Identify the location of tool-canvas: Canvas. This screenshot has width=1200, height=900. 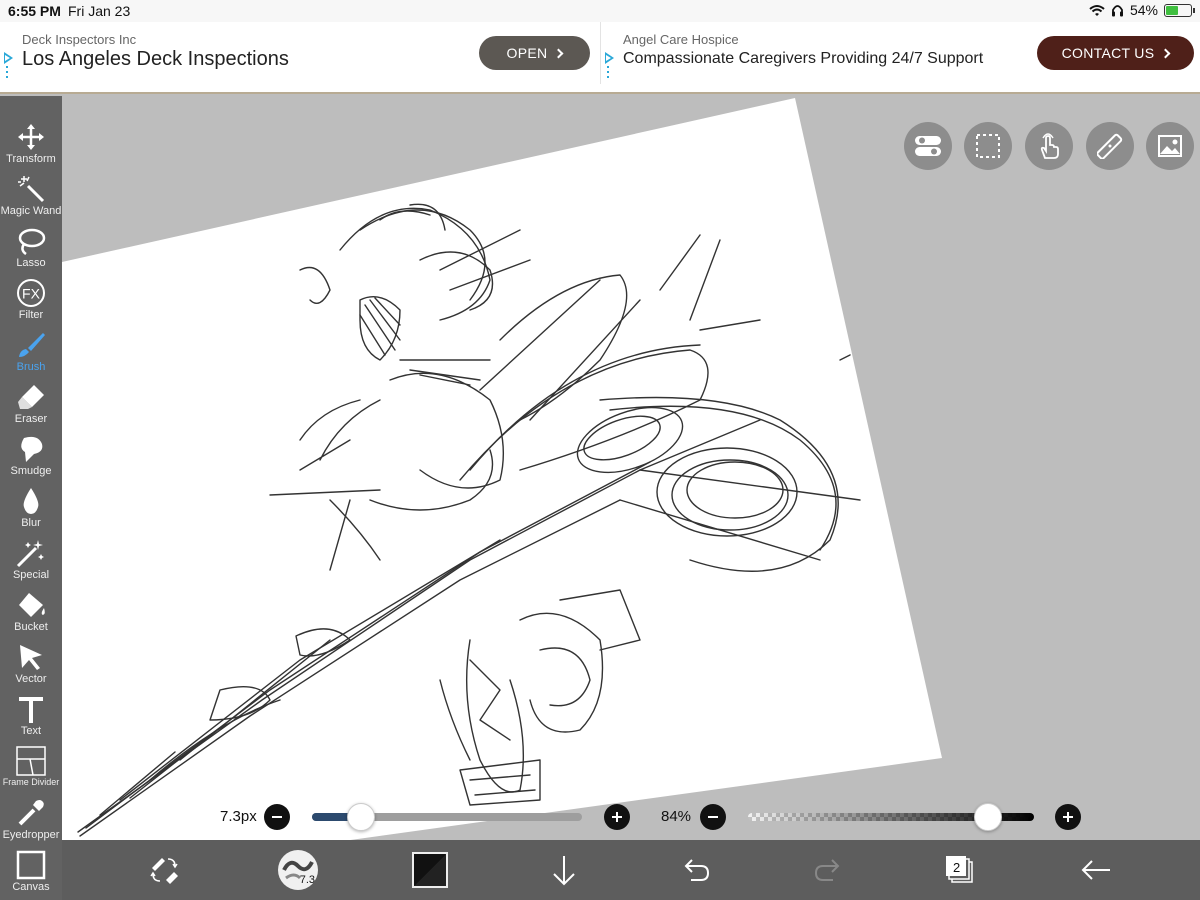
(31, 875).